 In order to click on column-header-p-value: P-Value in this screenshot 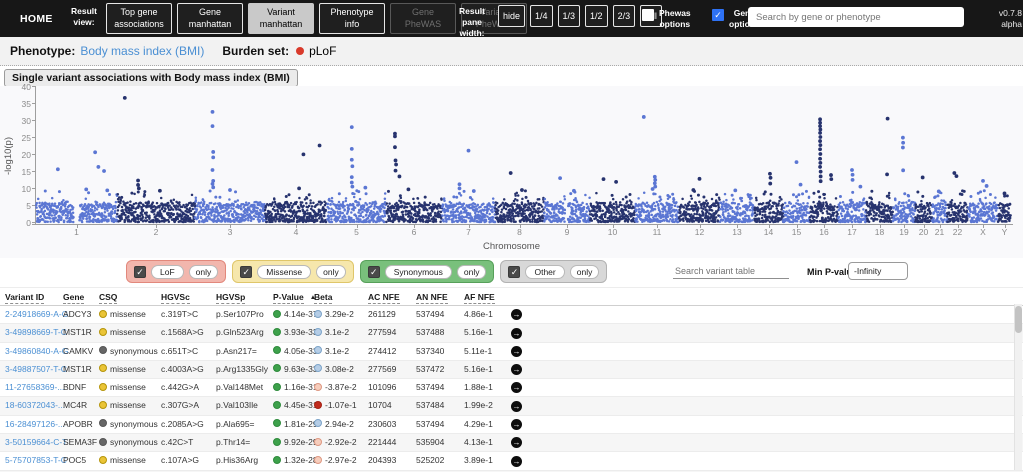, I will do `click(288, 297)`.